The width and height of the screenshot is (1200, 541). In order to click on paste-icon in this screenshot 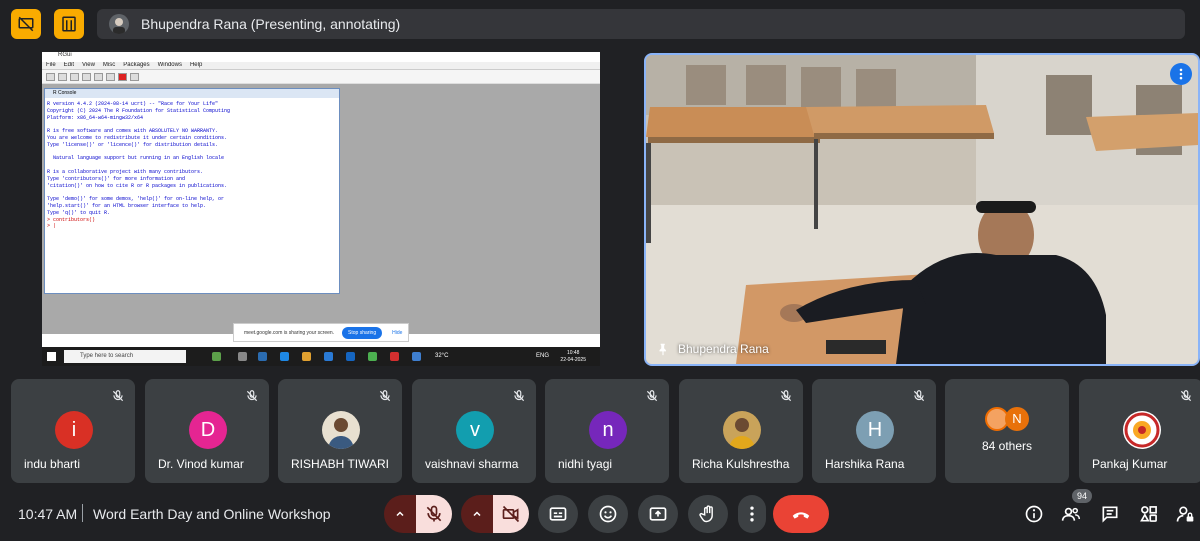, I will do `click(98, 77)`.